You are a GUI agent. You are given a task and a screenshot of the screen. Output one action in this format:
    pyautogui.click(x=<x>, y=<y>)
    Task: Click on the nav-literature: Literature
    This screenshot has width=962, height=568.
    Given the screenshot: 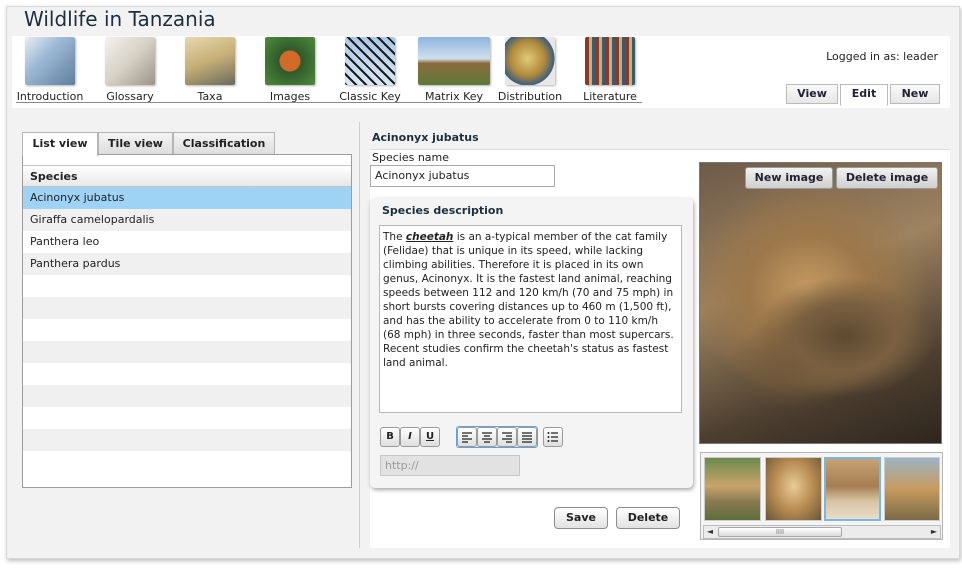 What is the action you would take?
    pyautogui.click(x=610, y=69)
    